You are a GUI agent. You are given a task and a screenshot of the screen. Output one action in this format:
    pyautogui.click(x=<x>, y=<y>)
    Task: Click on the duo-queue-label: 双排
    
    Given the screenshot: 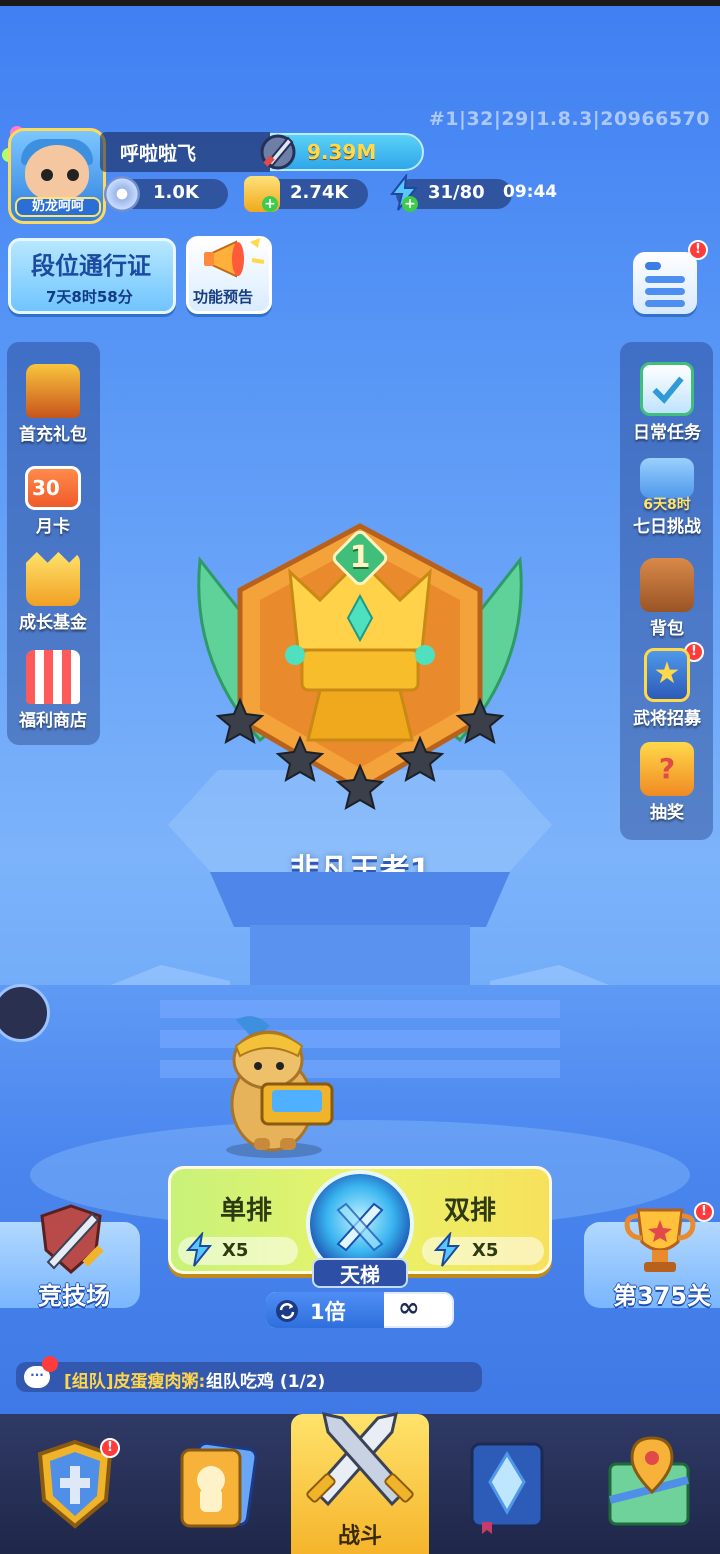 What is the action you would take?
    pyautogui.click(x=470, y=1211)
    